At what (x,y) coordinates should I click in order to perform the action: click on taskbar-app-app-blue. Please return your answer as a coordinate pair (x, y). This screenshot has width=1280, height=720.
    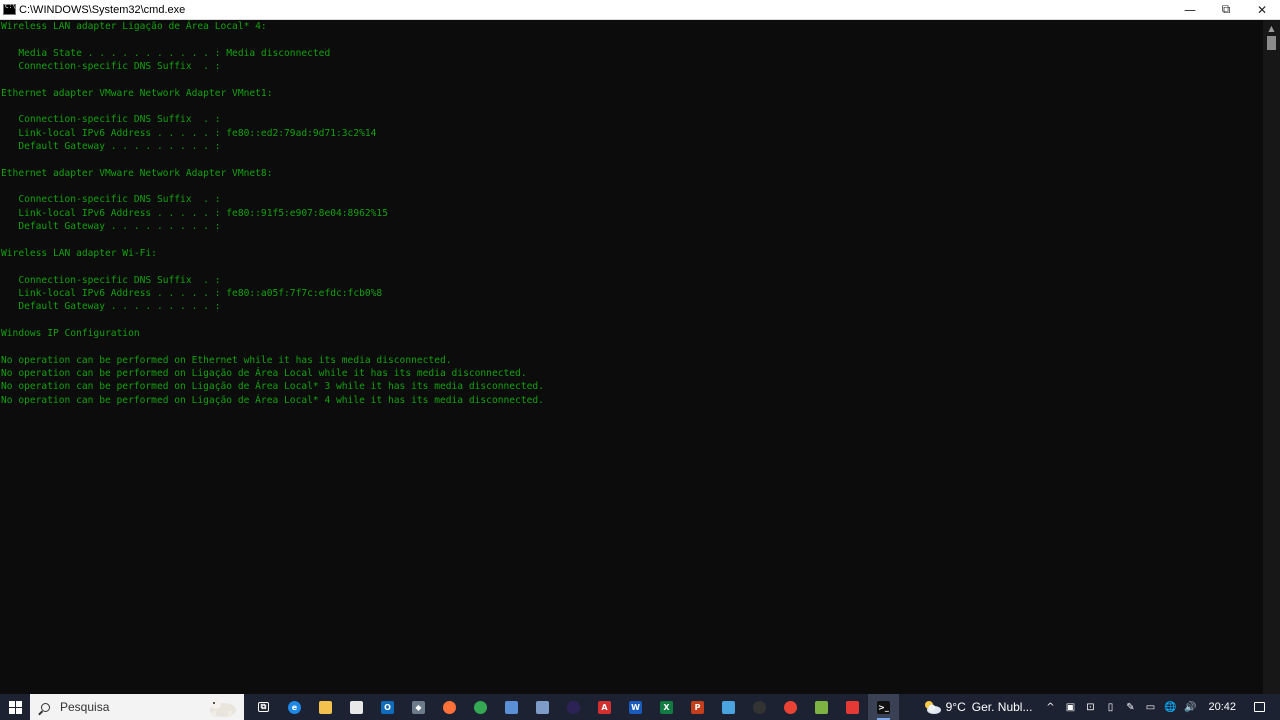
    Looking at the image, I should click on (511, 707).